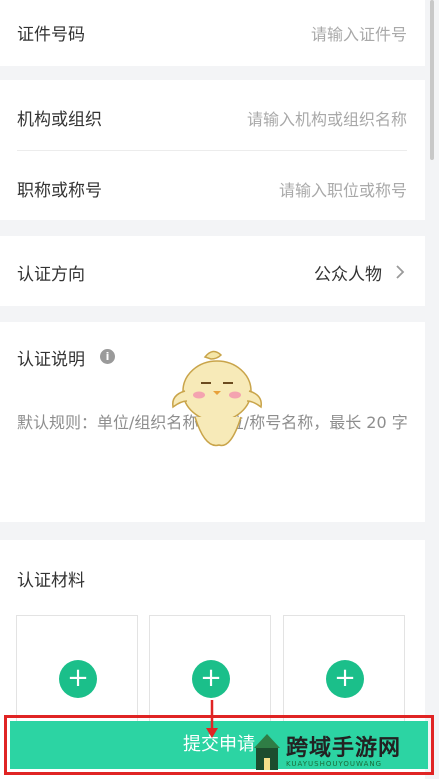  What do you see at coordinates (212, 271) in the screenshot?
I see `direction-row: 认证方向 公众人物` at bounding box center [212, 271].